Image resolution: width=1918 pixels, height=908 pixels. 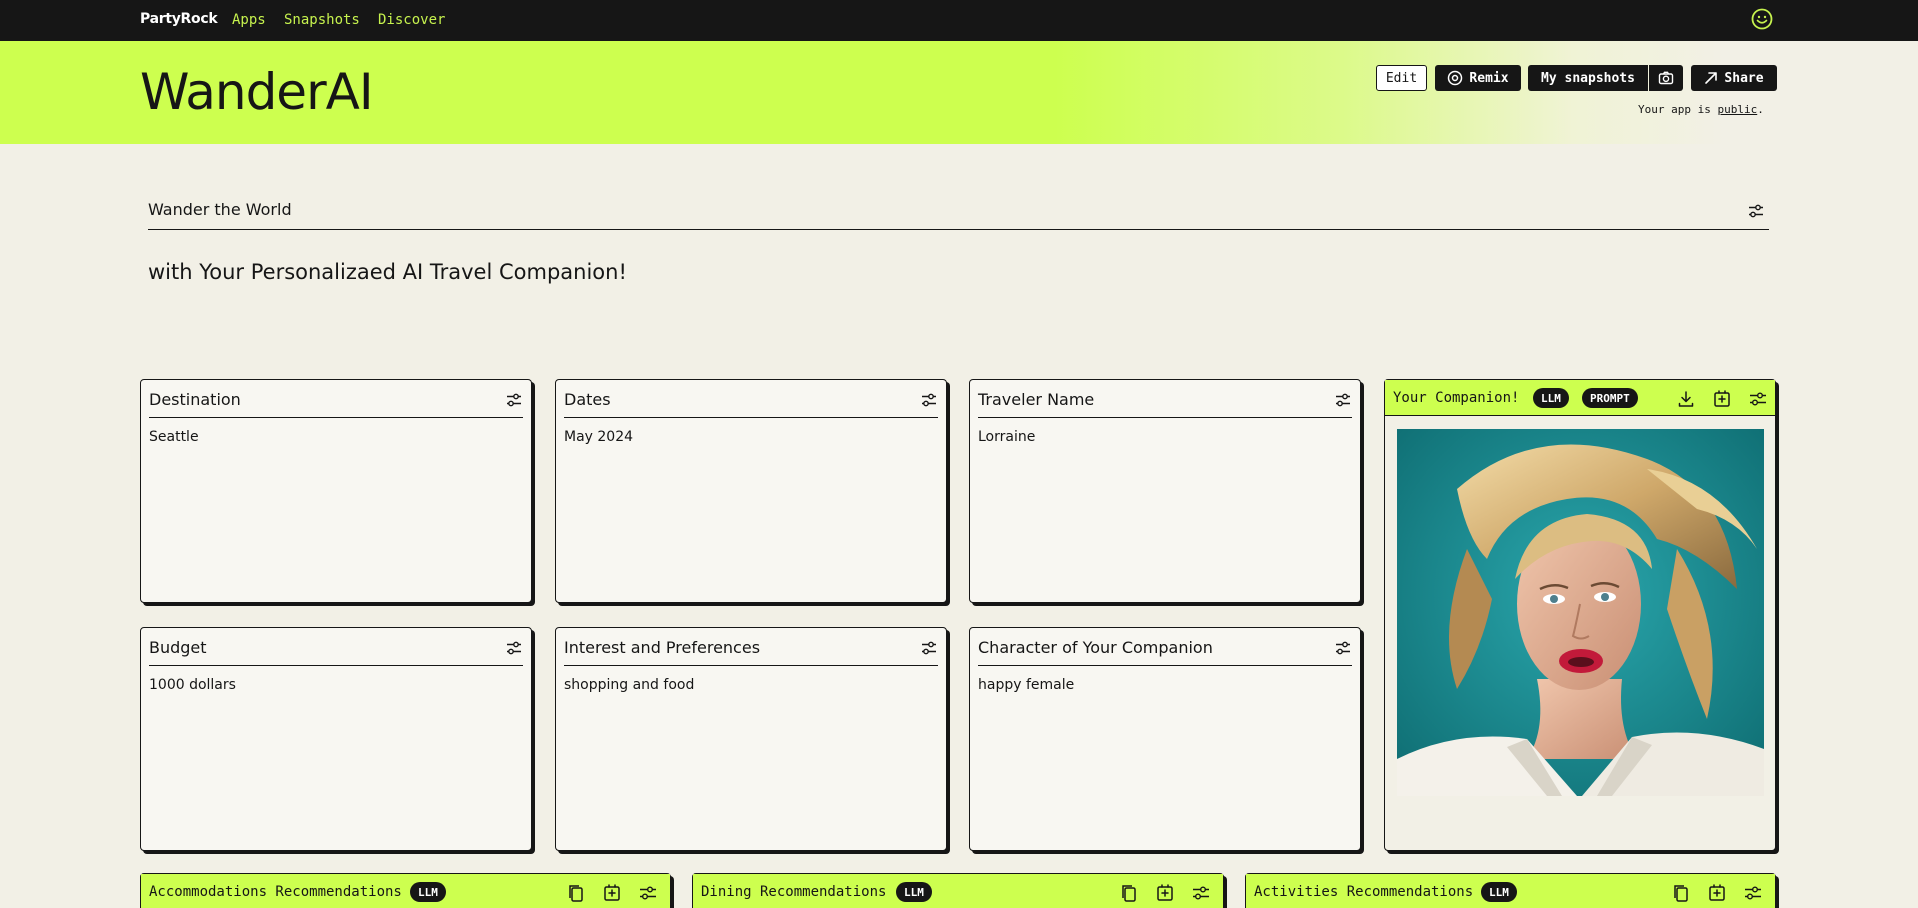 I want to click on widget-header: Dining Recommendations LLM, so click(x=958, y=891).